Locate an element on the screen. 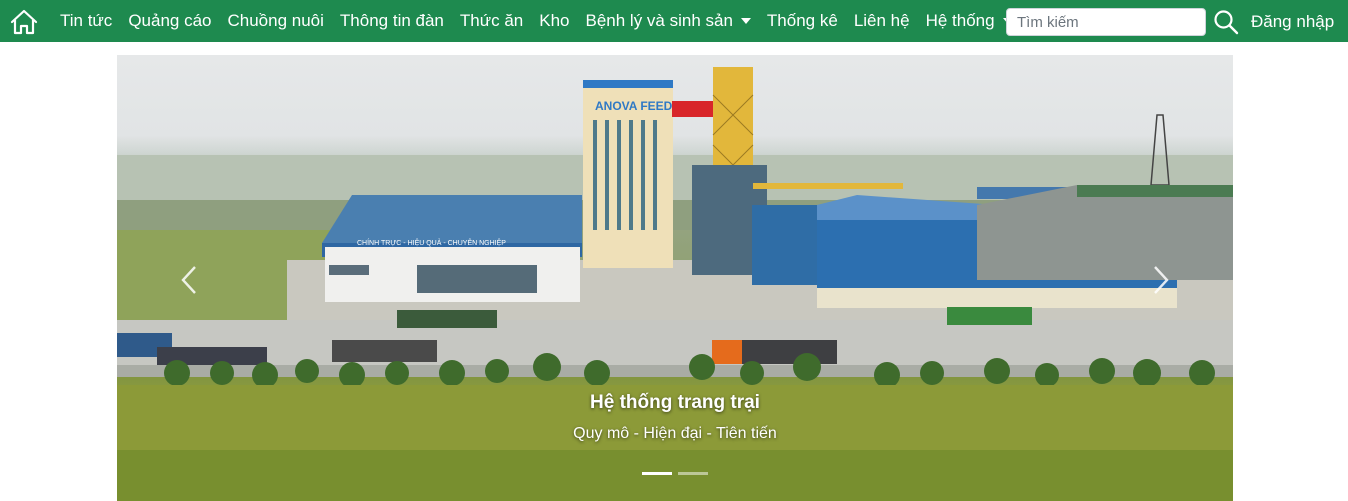 The width and height of the screenshot is (1348, 501). nav-item-label: Chuồng nuôi is located at coordinates (275, 20).